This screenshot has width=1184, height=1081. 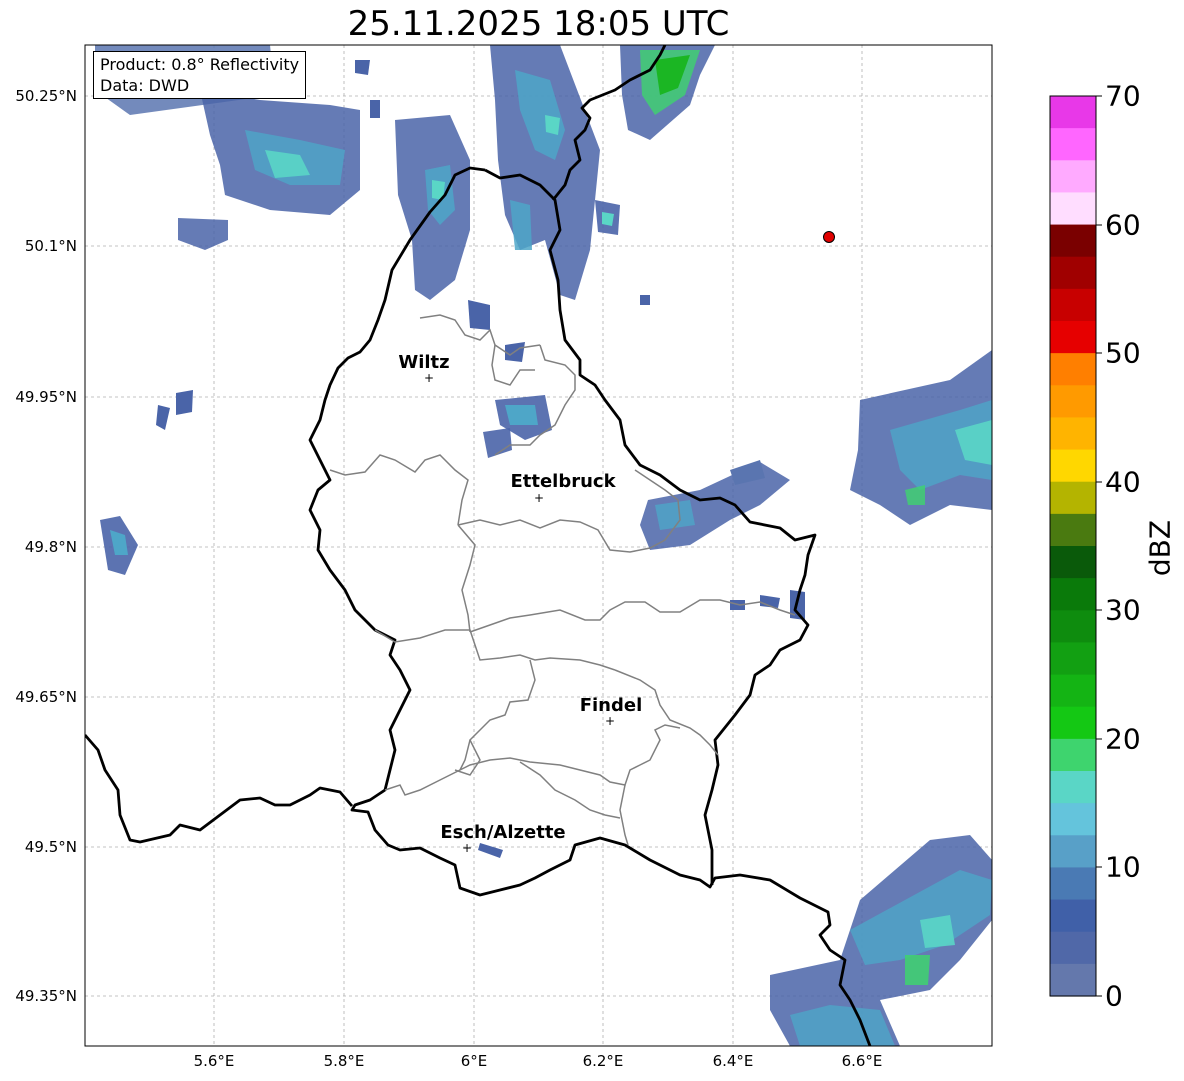 What do you see at coordinates (1114, 996) in the screenshot?
I see `colorbar-label-0: 0` at bounding box center [1114, 996].